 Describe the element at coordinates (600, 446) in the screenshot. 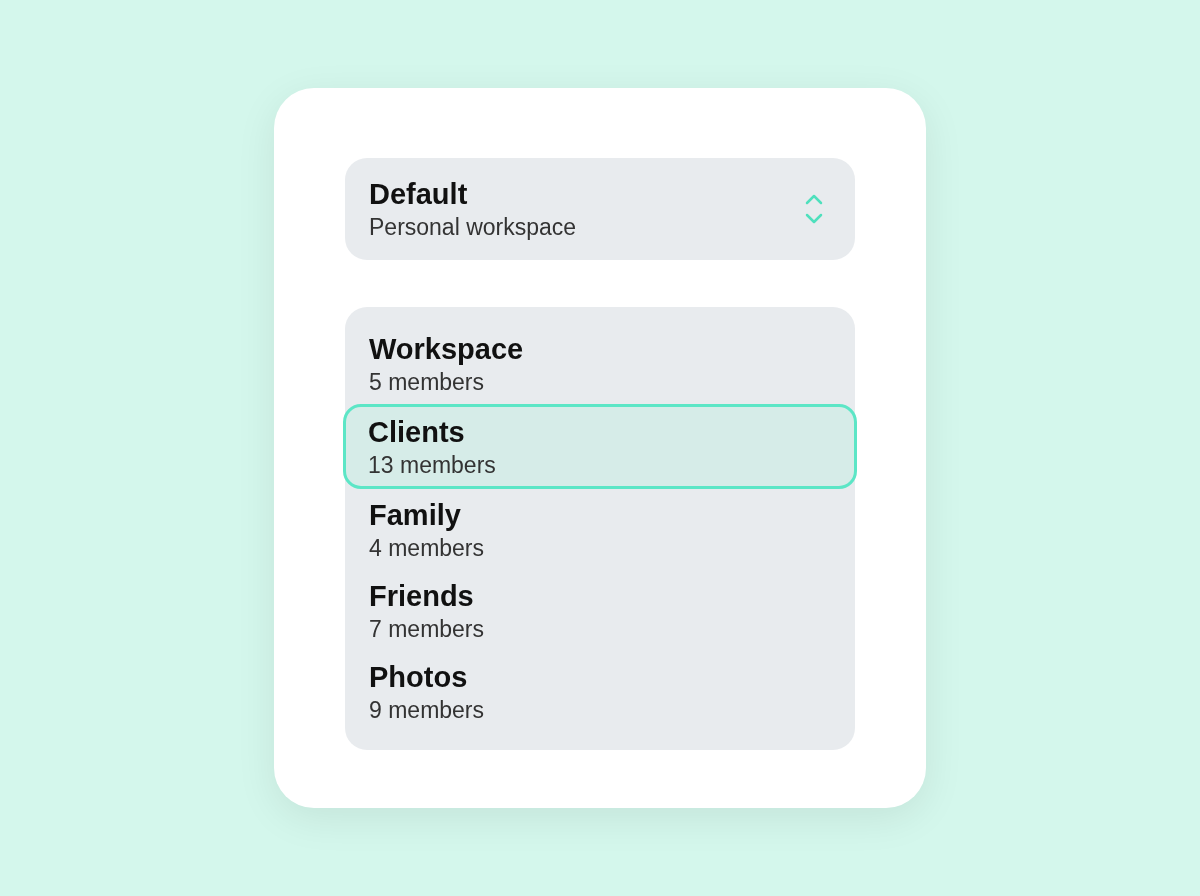

I see `group-item: Clients 13 members` at that location.